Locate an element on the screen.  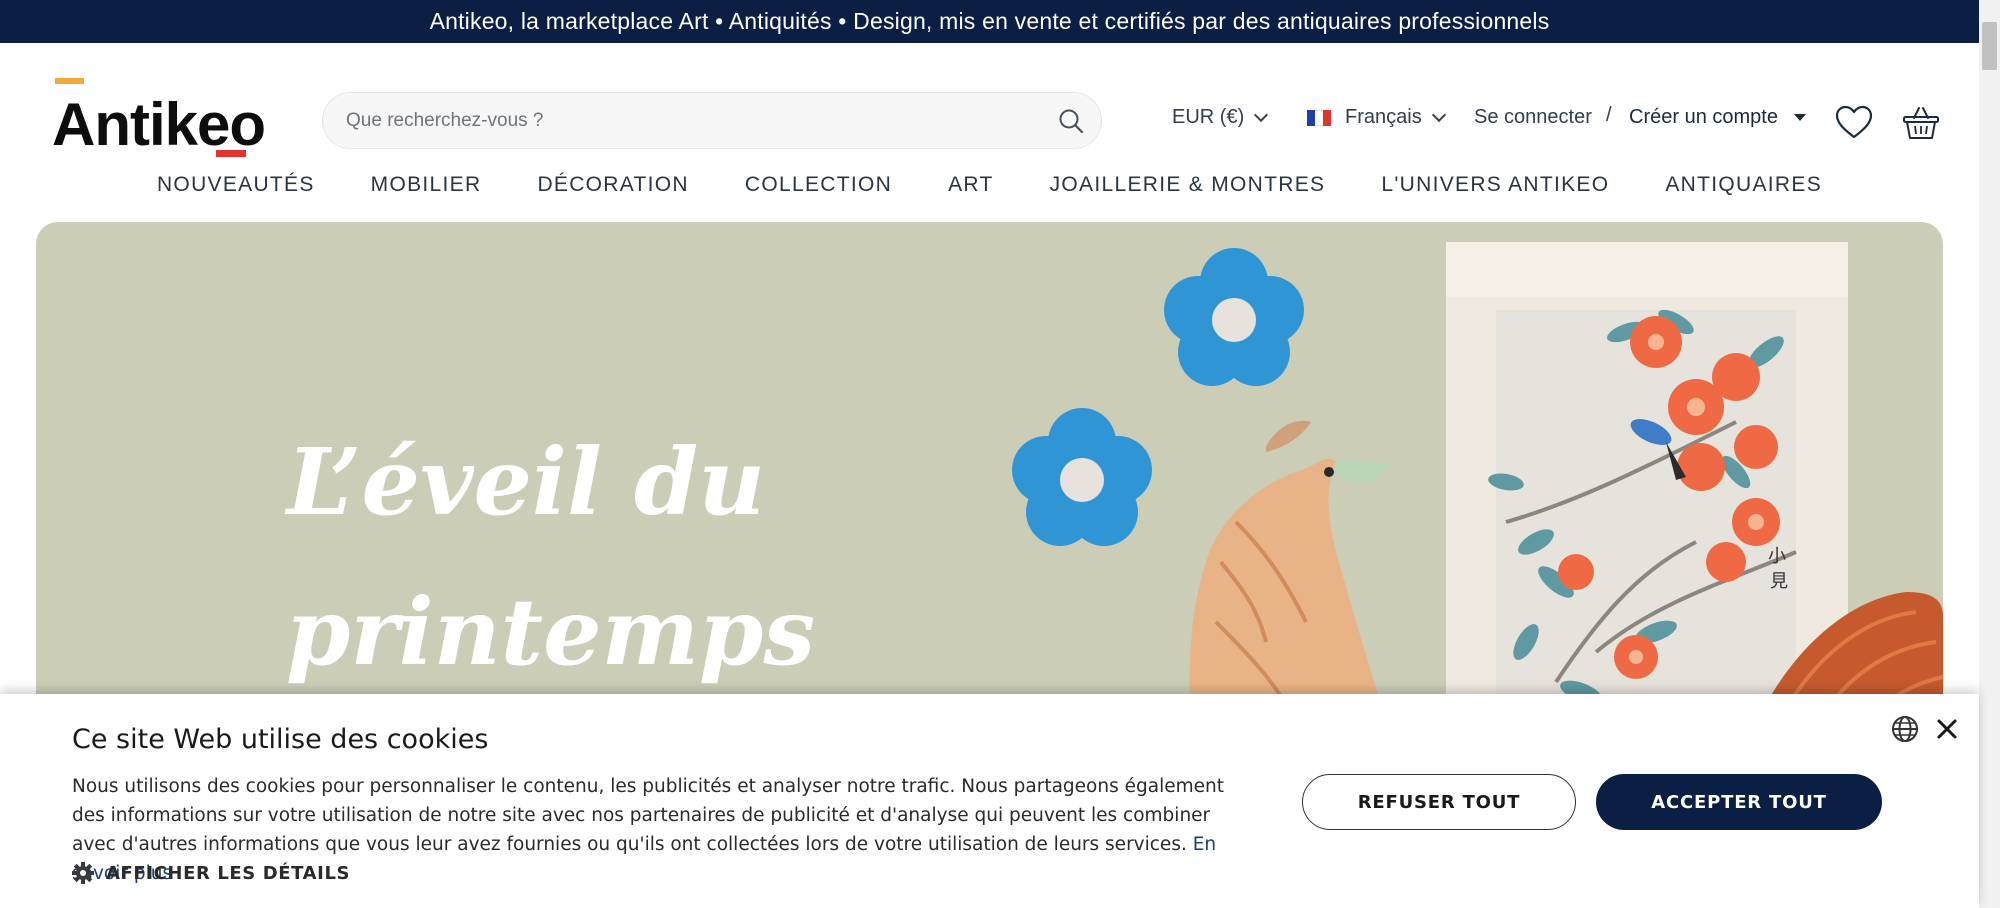
heart-icon is located at coordinates (1854, 123).